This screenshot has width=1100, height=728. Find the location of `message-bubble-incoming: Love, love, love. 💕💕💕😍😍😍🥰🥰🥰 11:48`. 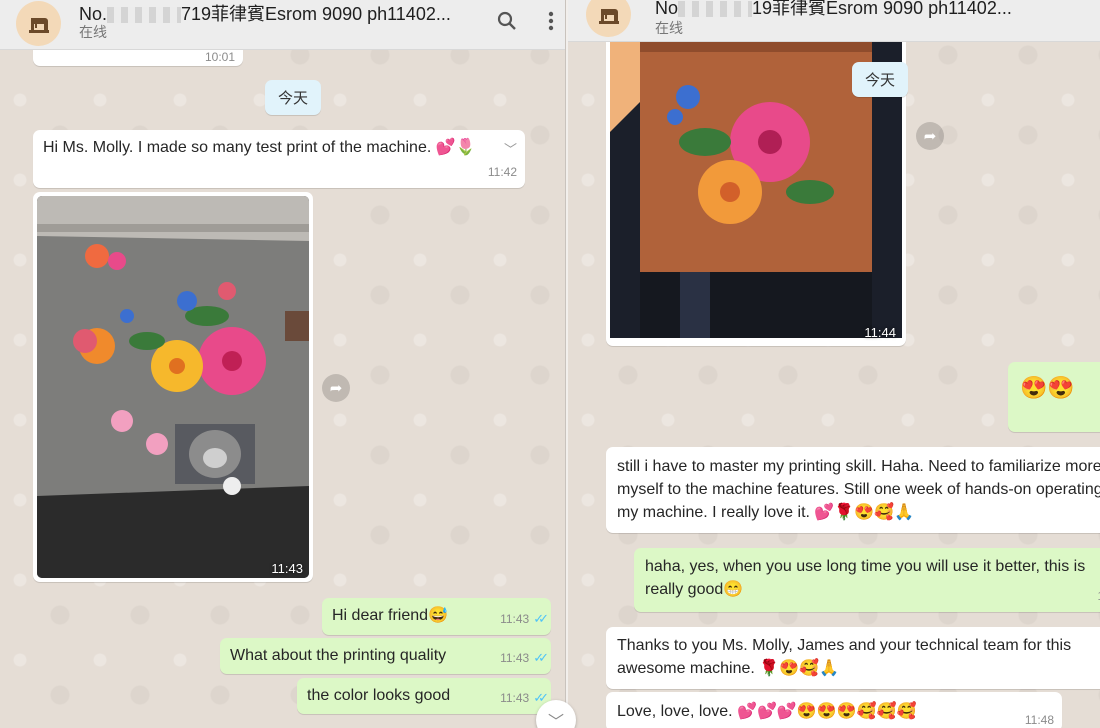

message-bubble-incoming: Love, love, love. 💕💕💕😍😍😍🥰🥰🥰 11:48 is located at coordinates (834, 710).